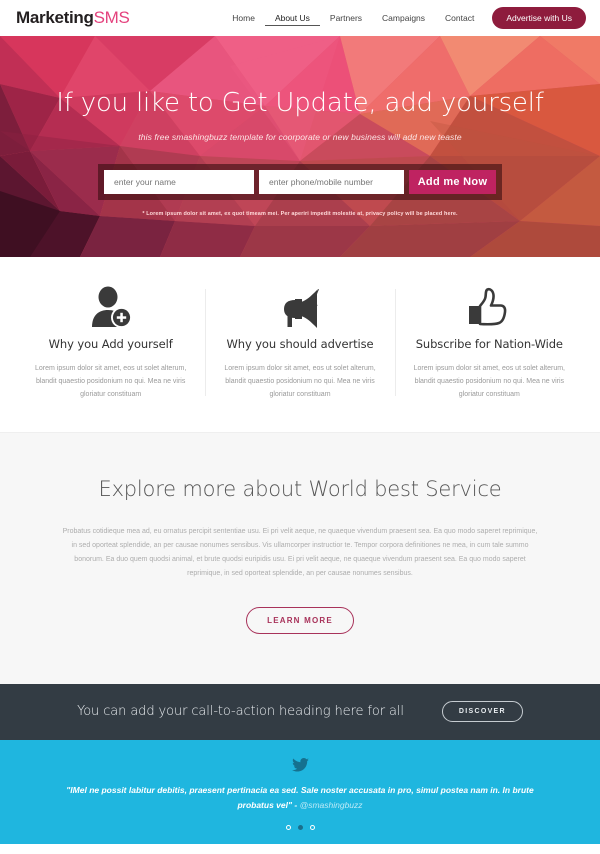  I want to click on testimonial-handle: @smashingbuzz, so click(331, 804).